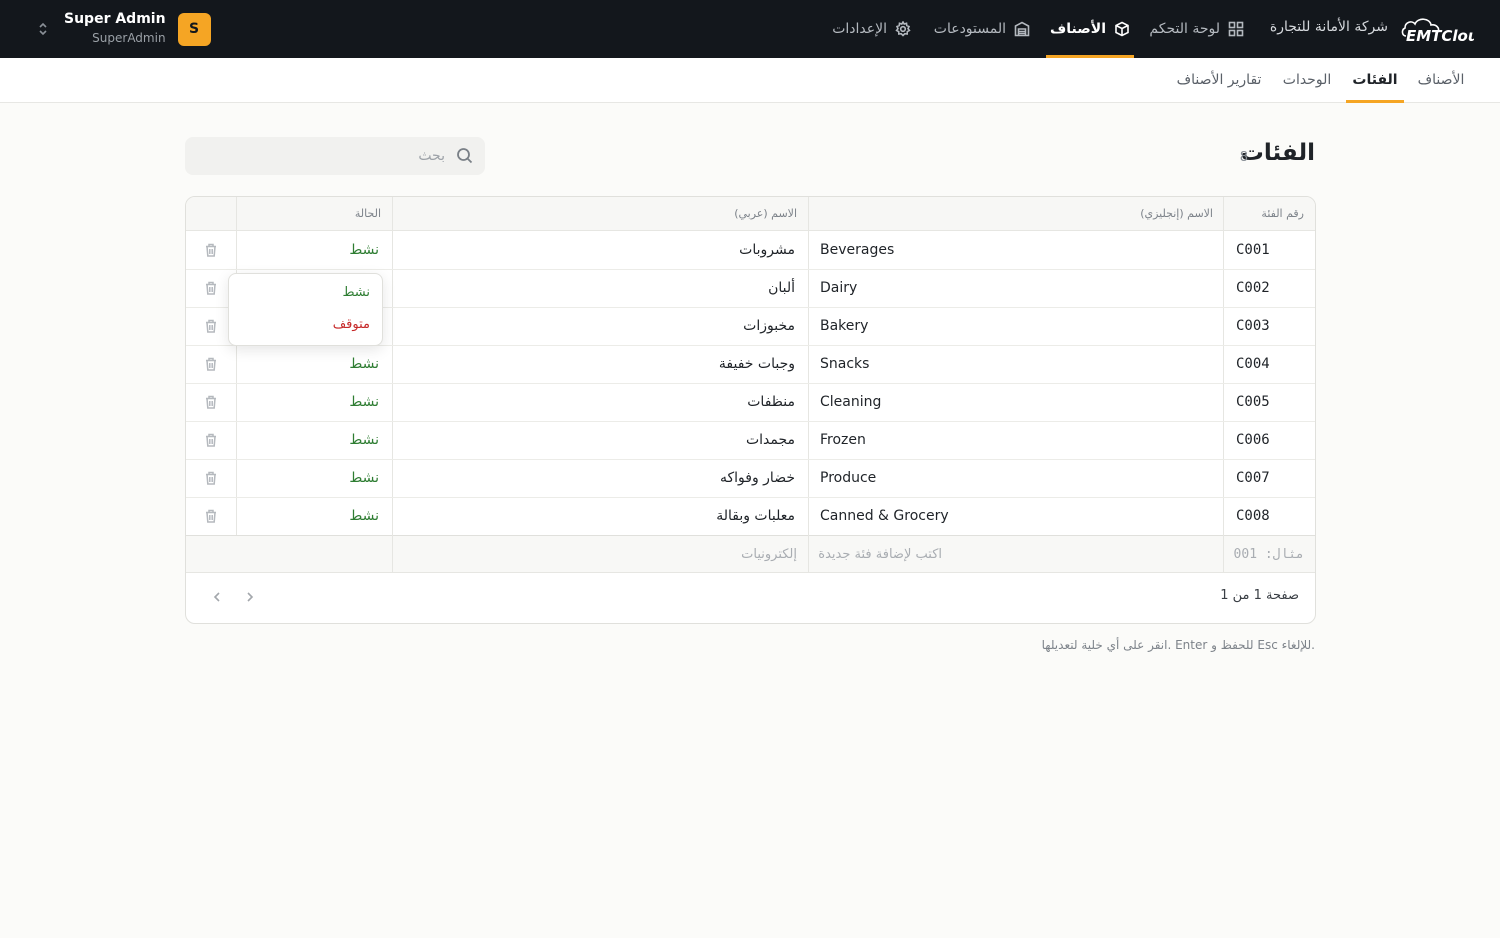 The height and width of the screenshot is (938, 1500). What do you see at coordinates (1253, 326) in the screenshot?
I see `cell-code: C003` at bounding box center [1253, 326].